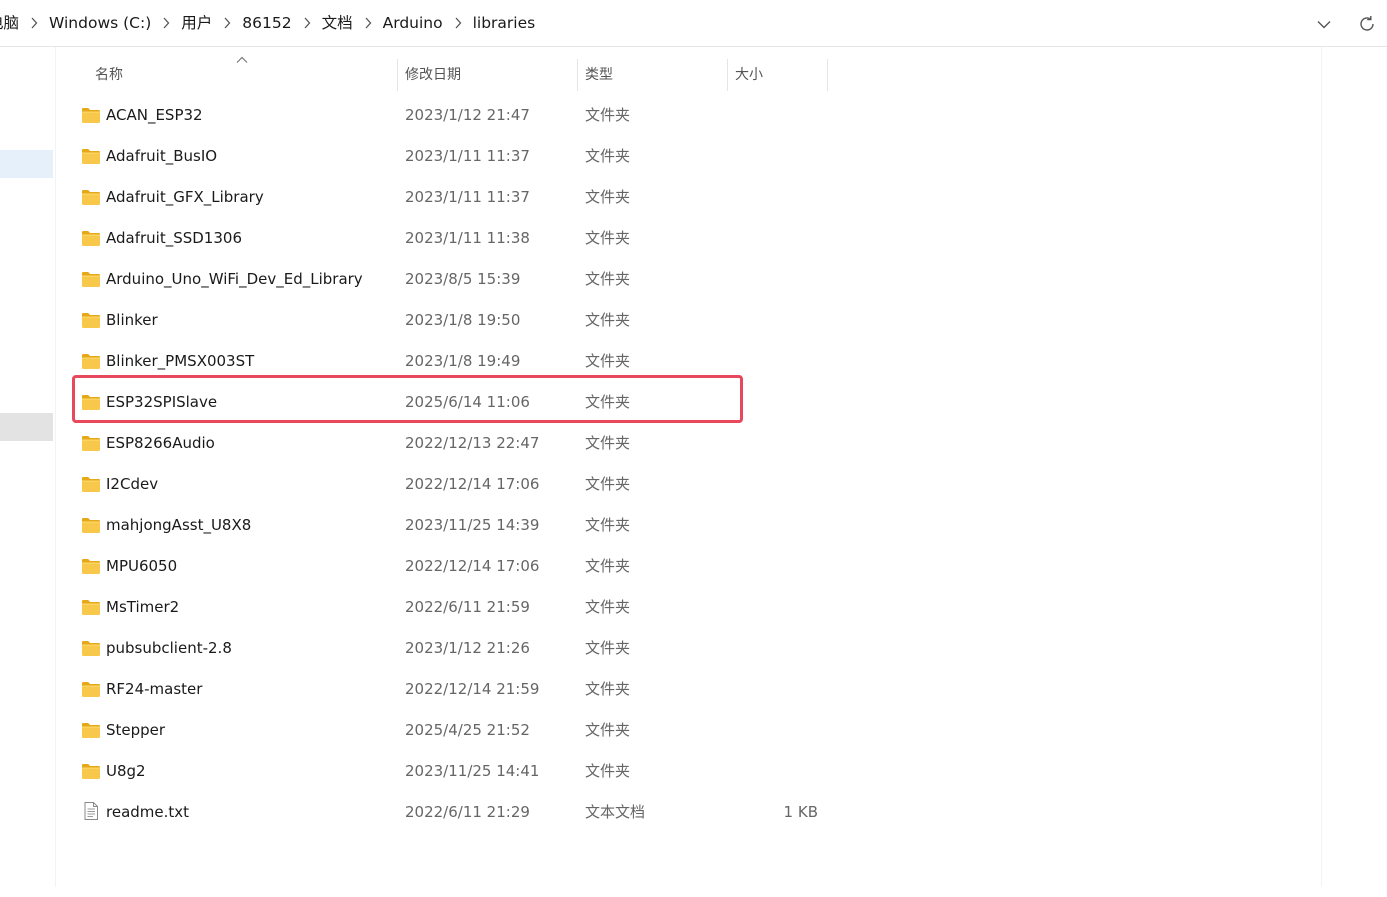 The height and width of the screenshot is (897, 1387). Describe the element at coordinates (458, 23) in the screenshot. I see `chevron-right-icon` at that location.